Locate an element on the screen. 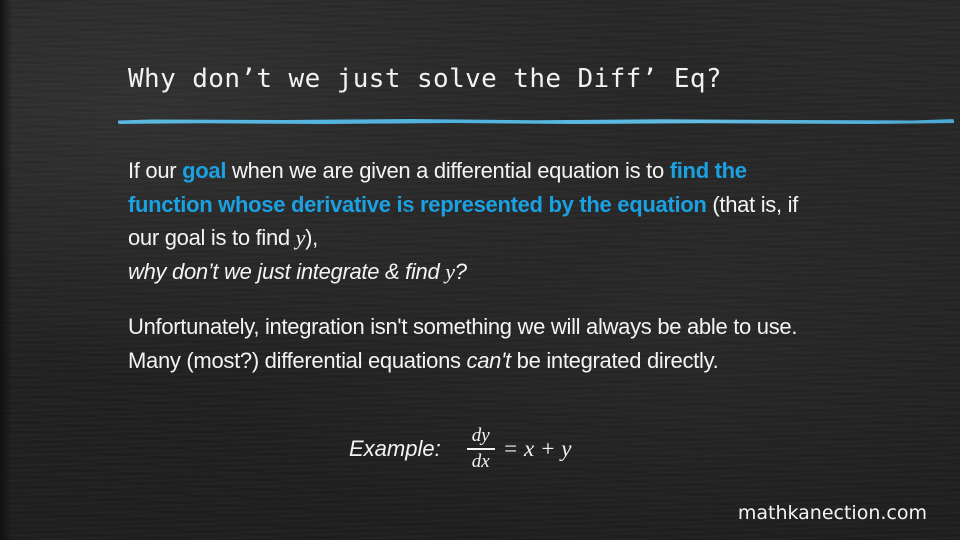  slide-title: Why don’t we just solve the Diff’ Eq? is located at coordinates (425, 79).